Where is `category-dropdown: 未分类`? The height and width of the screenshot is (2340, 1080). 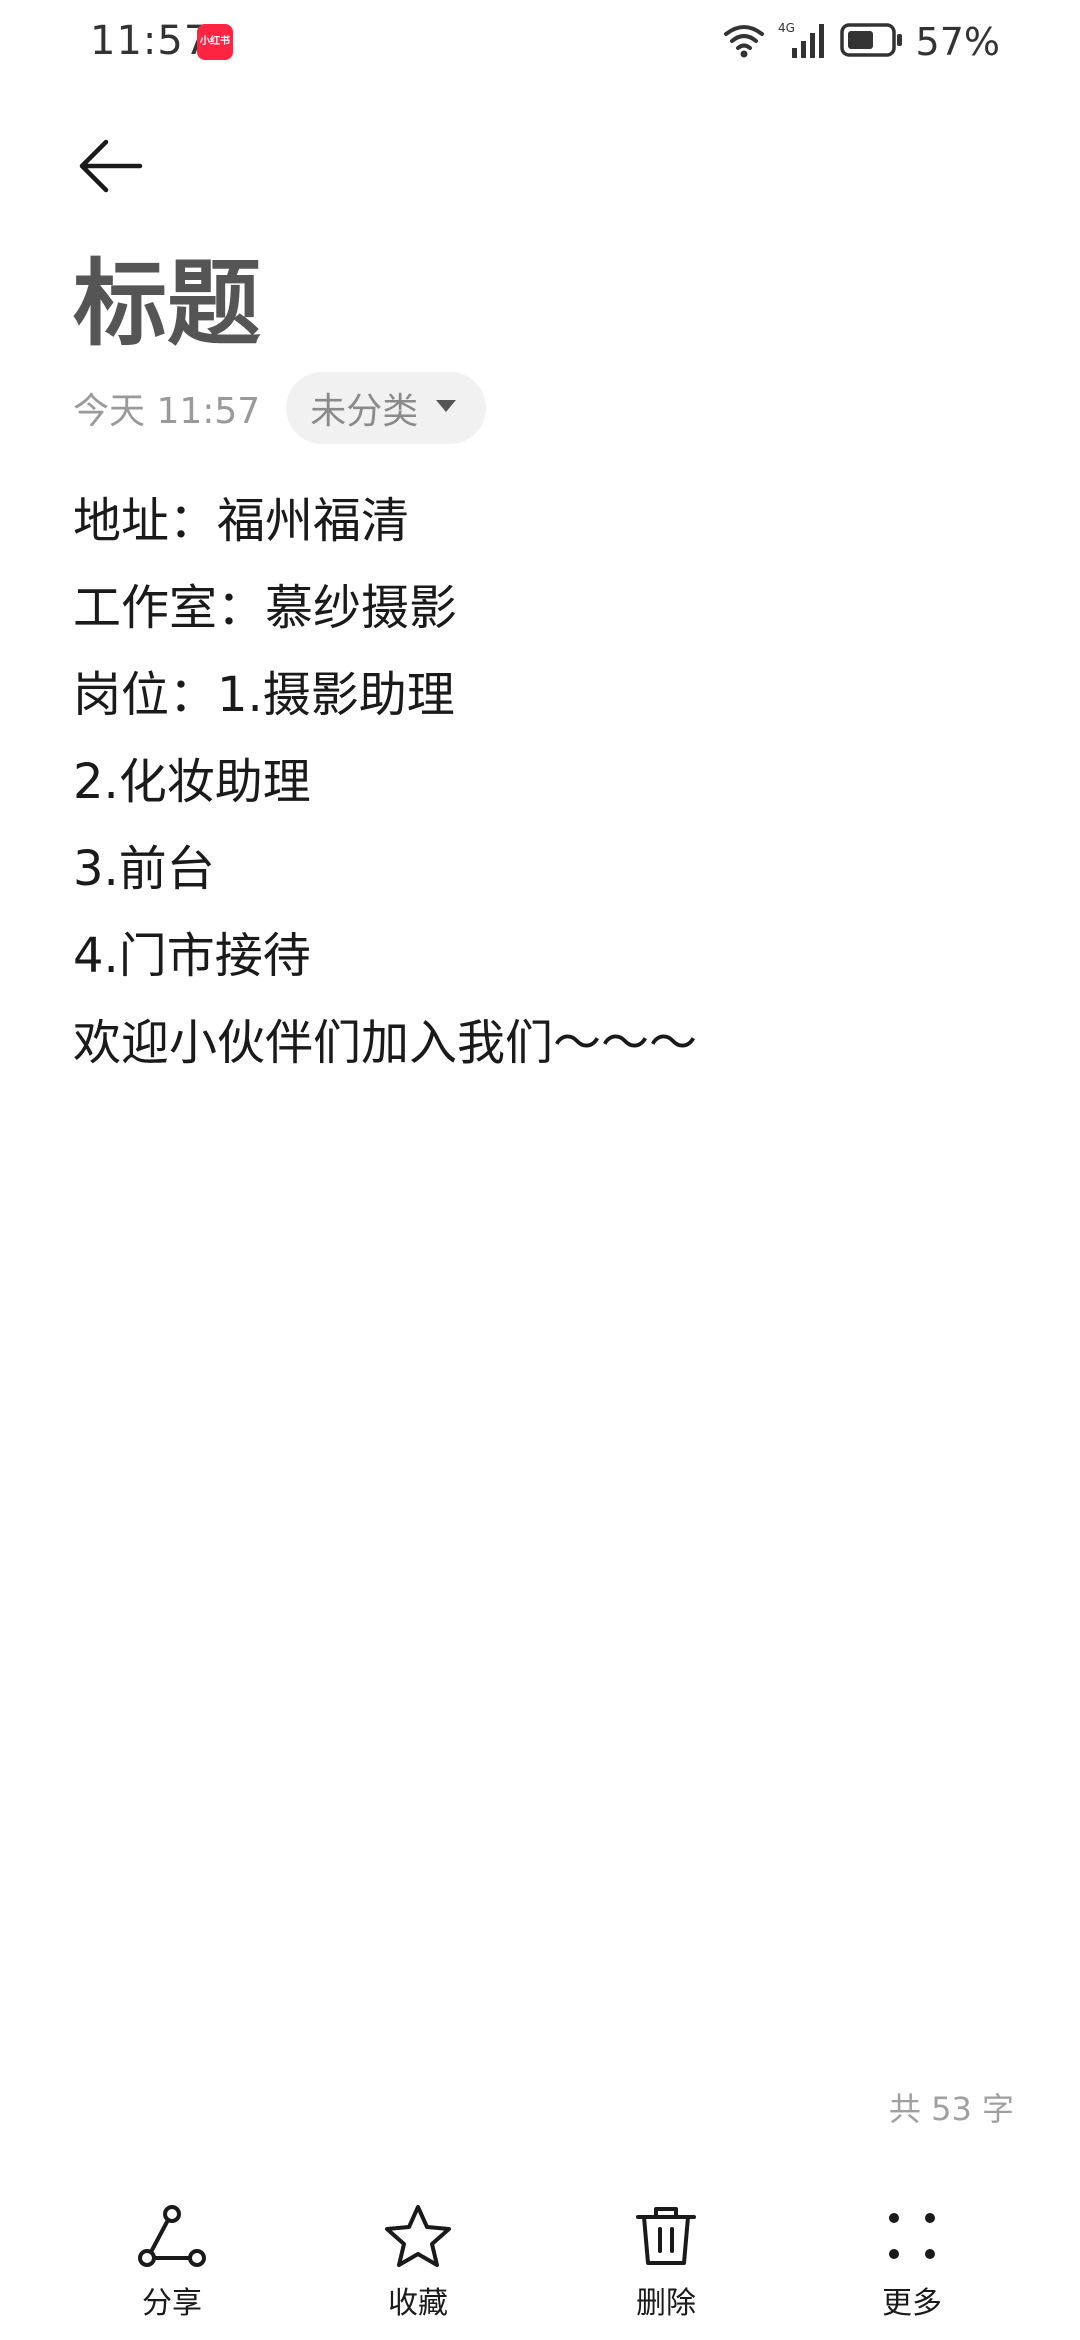
category-dropdown: 未分类 is located at coordinates (386, 408).